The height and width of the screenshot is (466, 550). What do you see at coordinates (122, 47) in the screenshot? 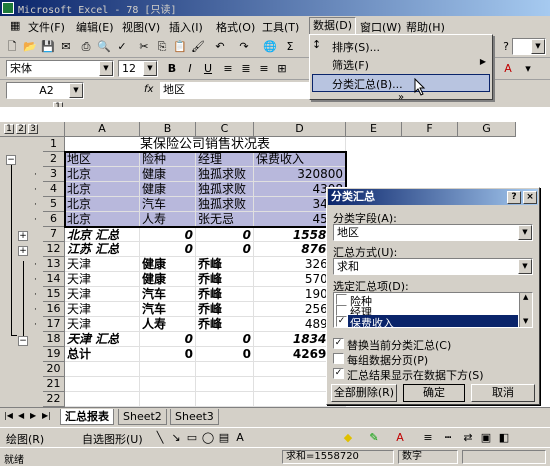
I see `spelling-icon: ✓` at bounding box center [122, 47].